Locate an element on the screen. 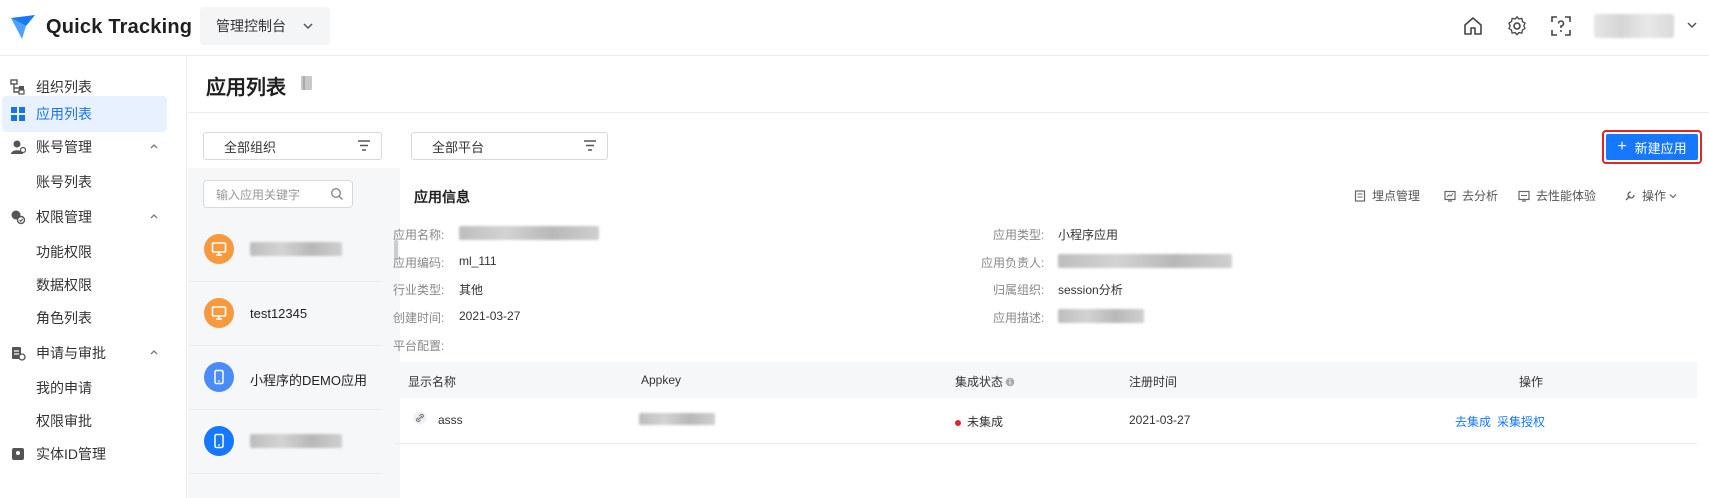 This screenshot has width=1709, height=498. sidebar-item-label: 组织列表 is located at coordinates (64, 87).